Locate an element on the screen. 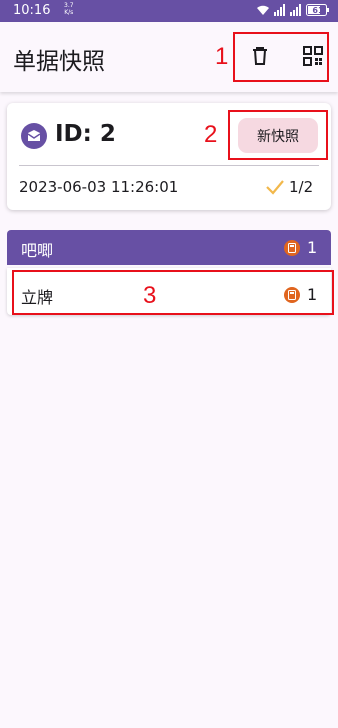  snapshot-datetime: 2023-06-03 11:26:01 is located at coordinates (99, 187).